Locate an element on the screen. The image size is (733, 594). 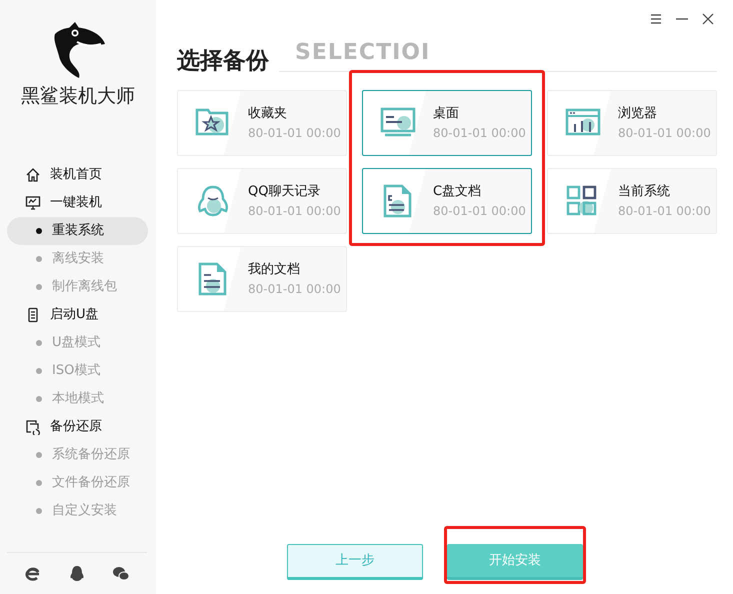
nav-group-label: 备份还原 is located at coordinates (76, 426).